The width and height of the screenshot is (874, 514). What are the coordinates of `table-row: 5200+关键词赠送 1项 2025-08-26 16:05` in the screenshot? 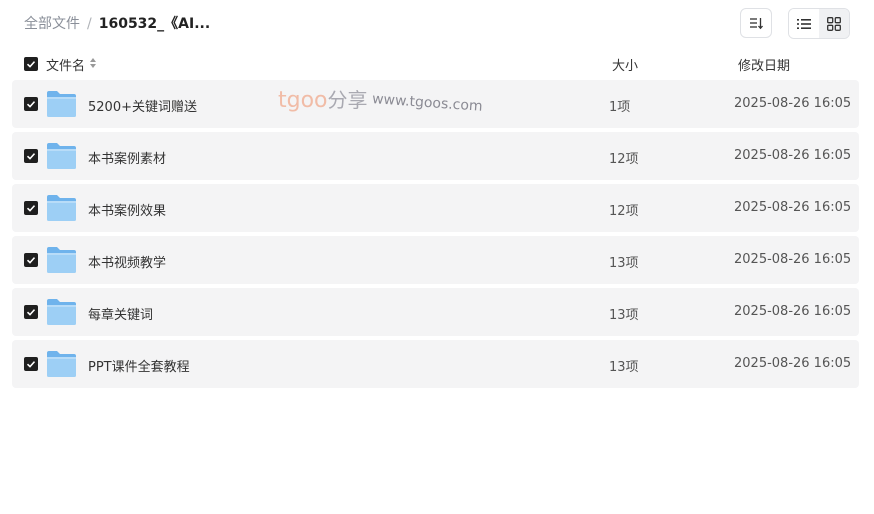 It's located at (435, 104).